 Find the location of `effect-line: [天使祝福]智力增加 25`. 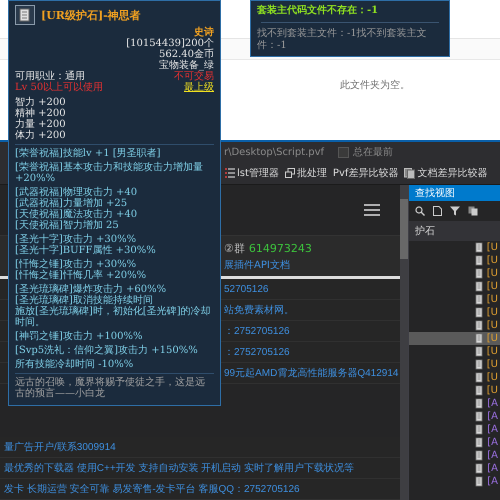

effect-line: [天使祝福]智力增加 25 is located at coordinates (67, 225).